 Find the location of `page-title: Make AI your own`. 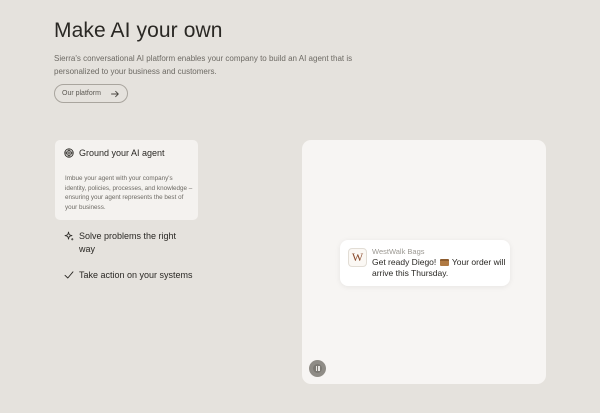

page-title: Make AI your own is located at coordinates (138, 30).